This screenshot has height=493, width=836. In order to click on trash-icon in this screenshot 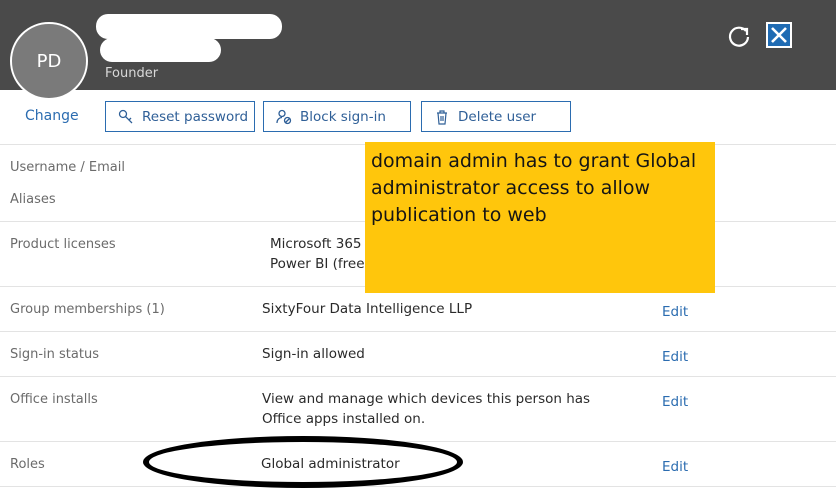, I will do `click(442, 117)`.